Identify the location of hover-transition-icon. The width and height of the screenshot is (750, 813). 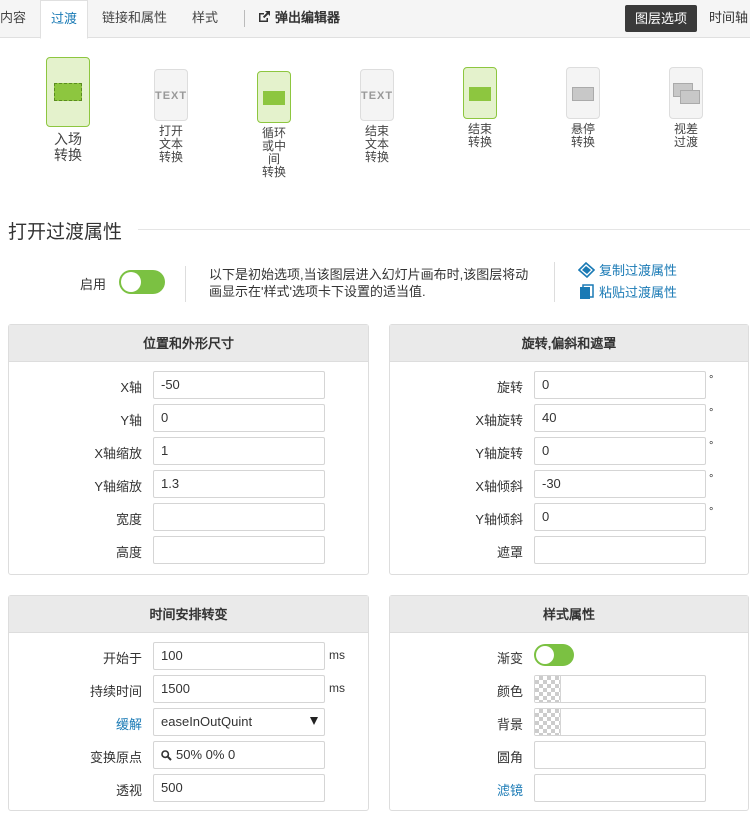
(583, 93).